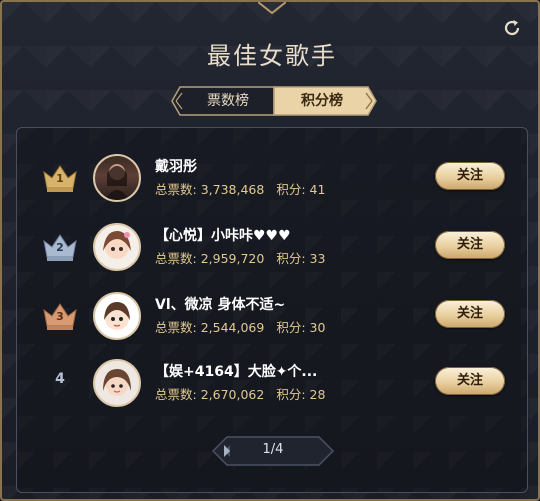  What do you see at coordinates (176, 166) in the screenshot?
I see `user-name: 戴羽彤` at bounding box center [176, 166].